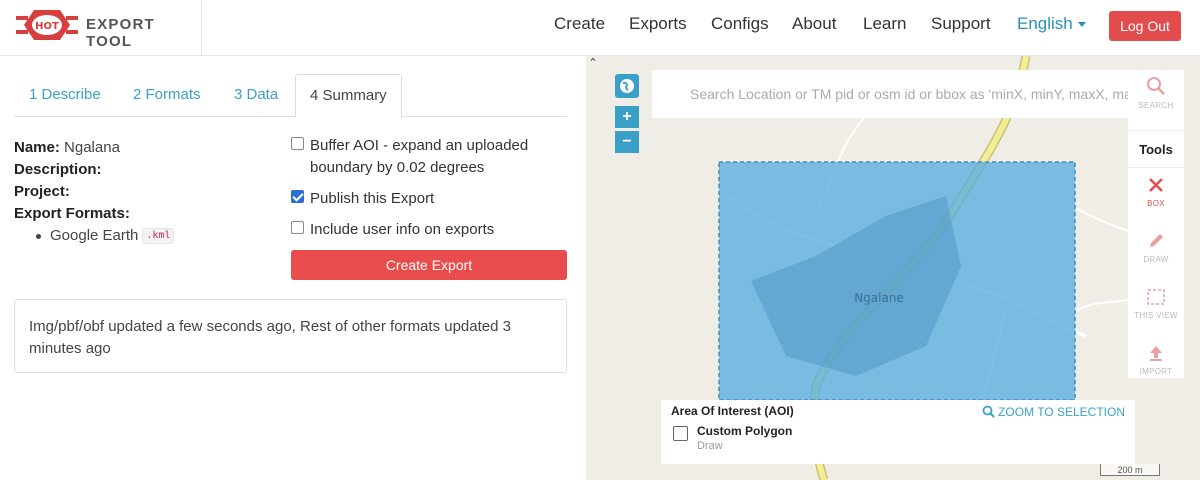 Image resolution: width=1200 pixels, height=480 pixels. Describe the element at coordinates (42, 191) in the screenshot. I see `project-label: Project:` at that location.